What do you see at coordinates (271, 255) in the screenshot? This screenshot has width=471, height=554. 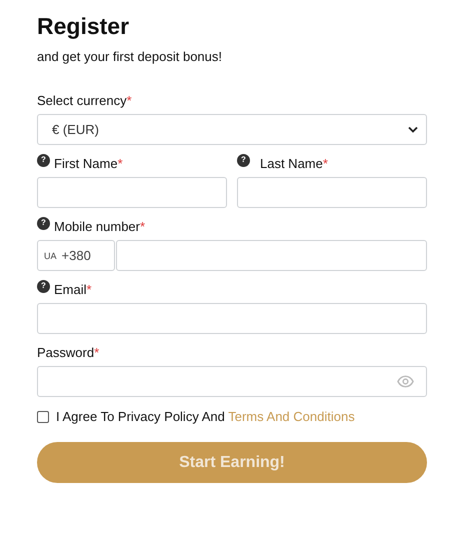 I see `phone-field` at bounding box center [271, 255].